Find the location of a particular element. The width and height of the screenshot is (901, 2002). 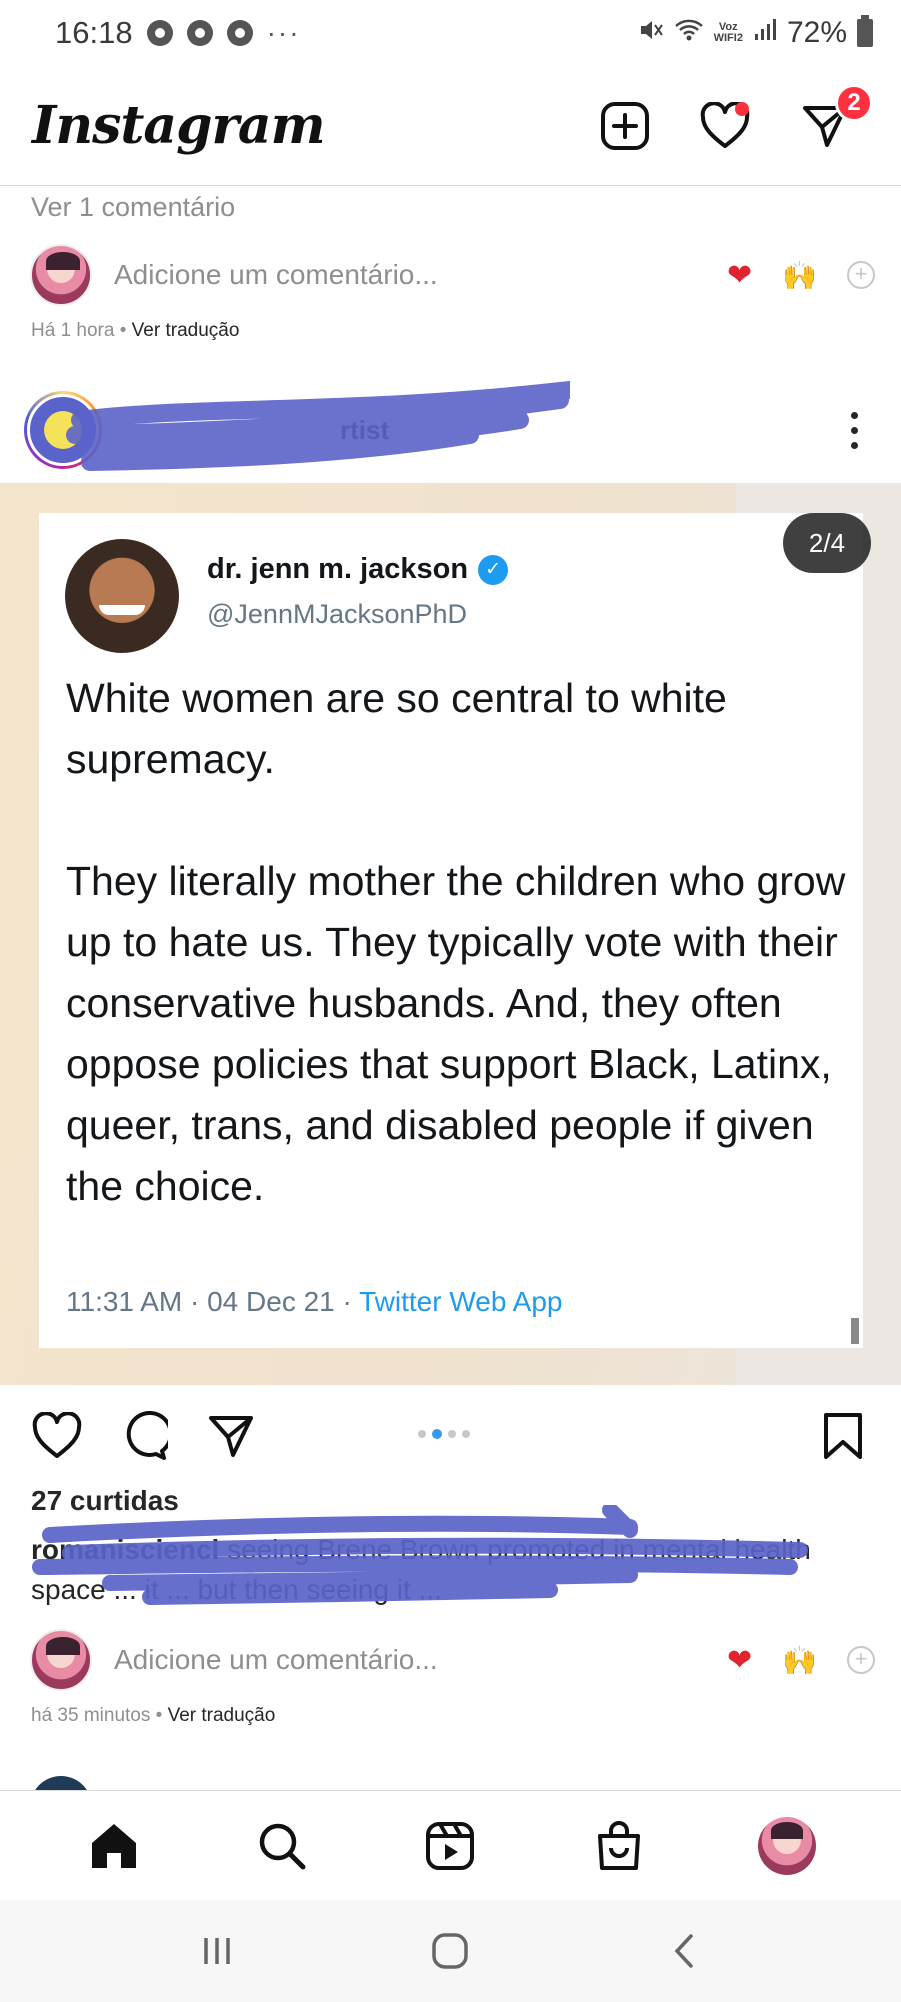

post-actions is located at coordinates (450, 1435).